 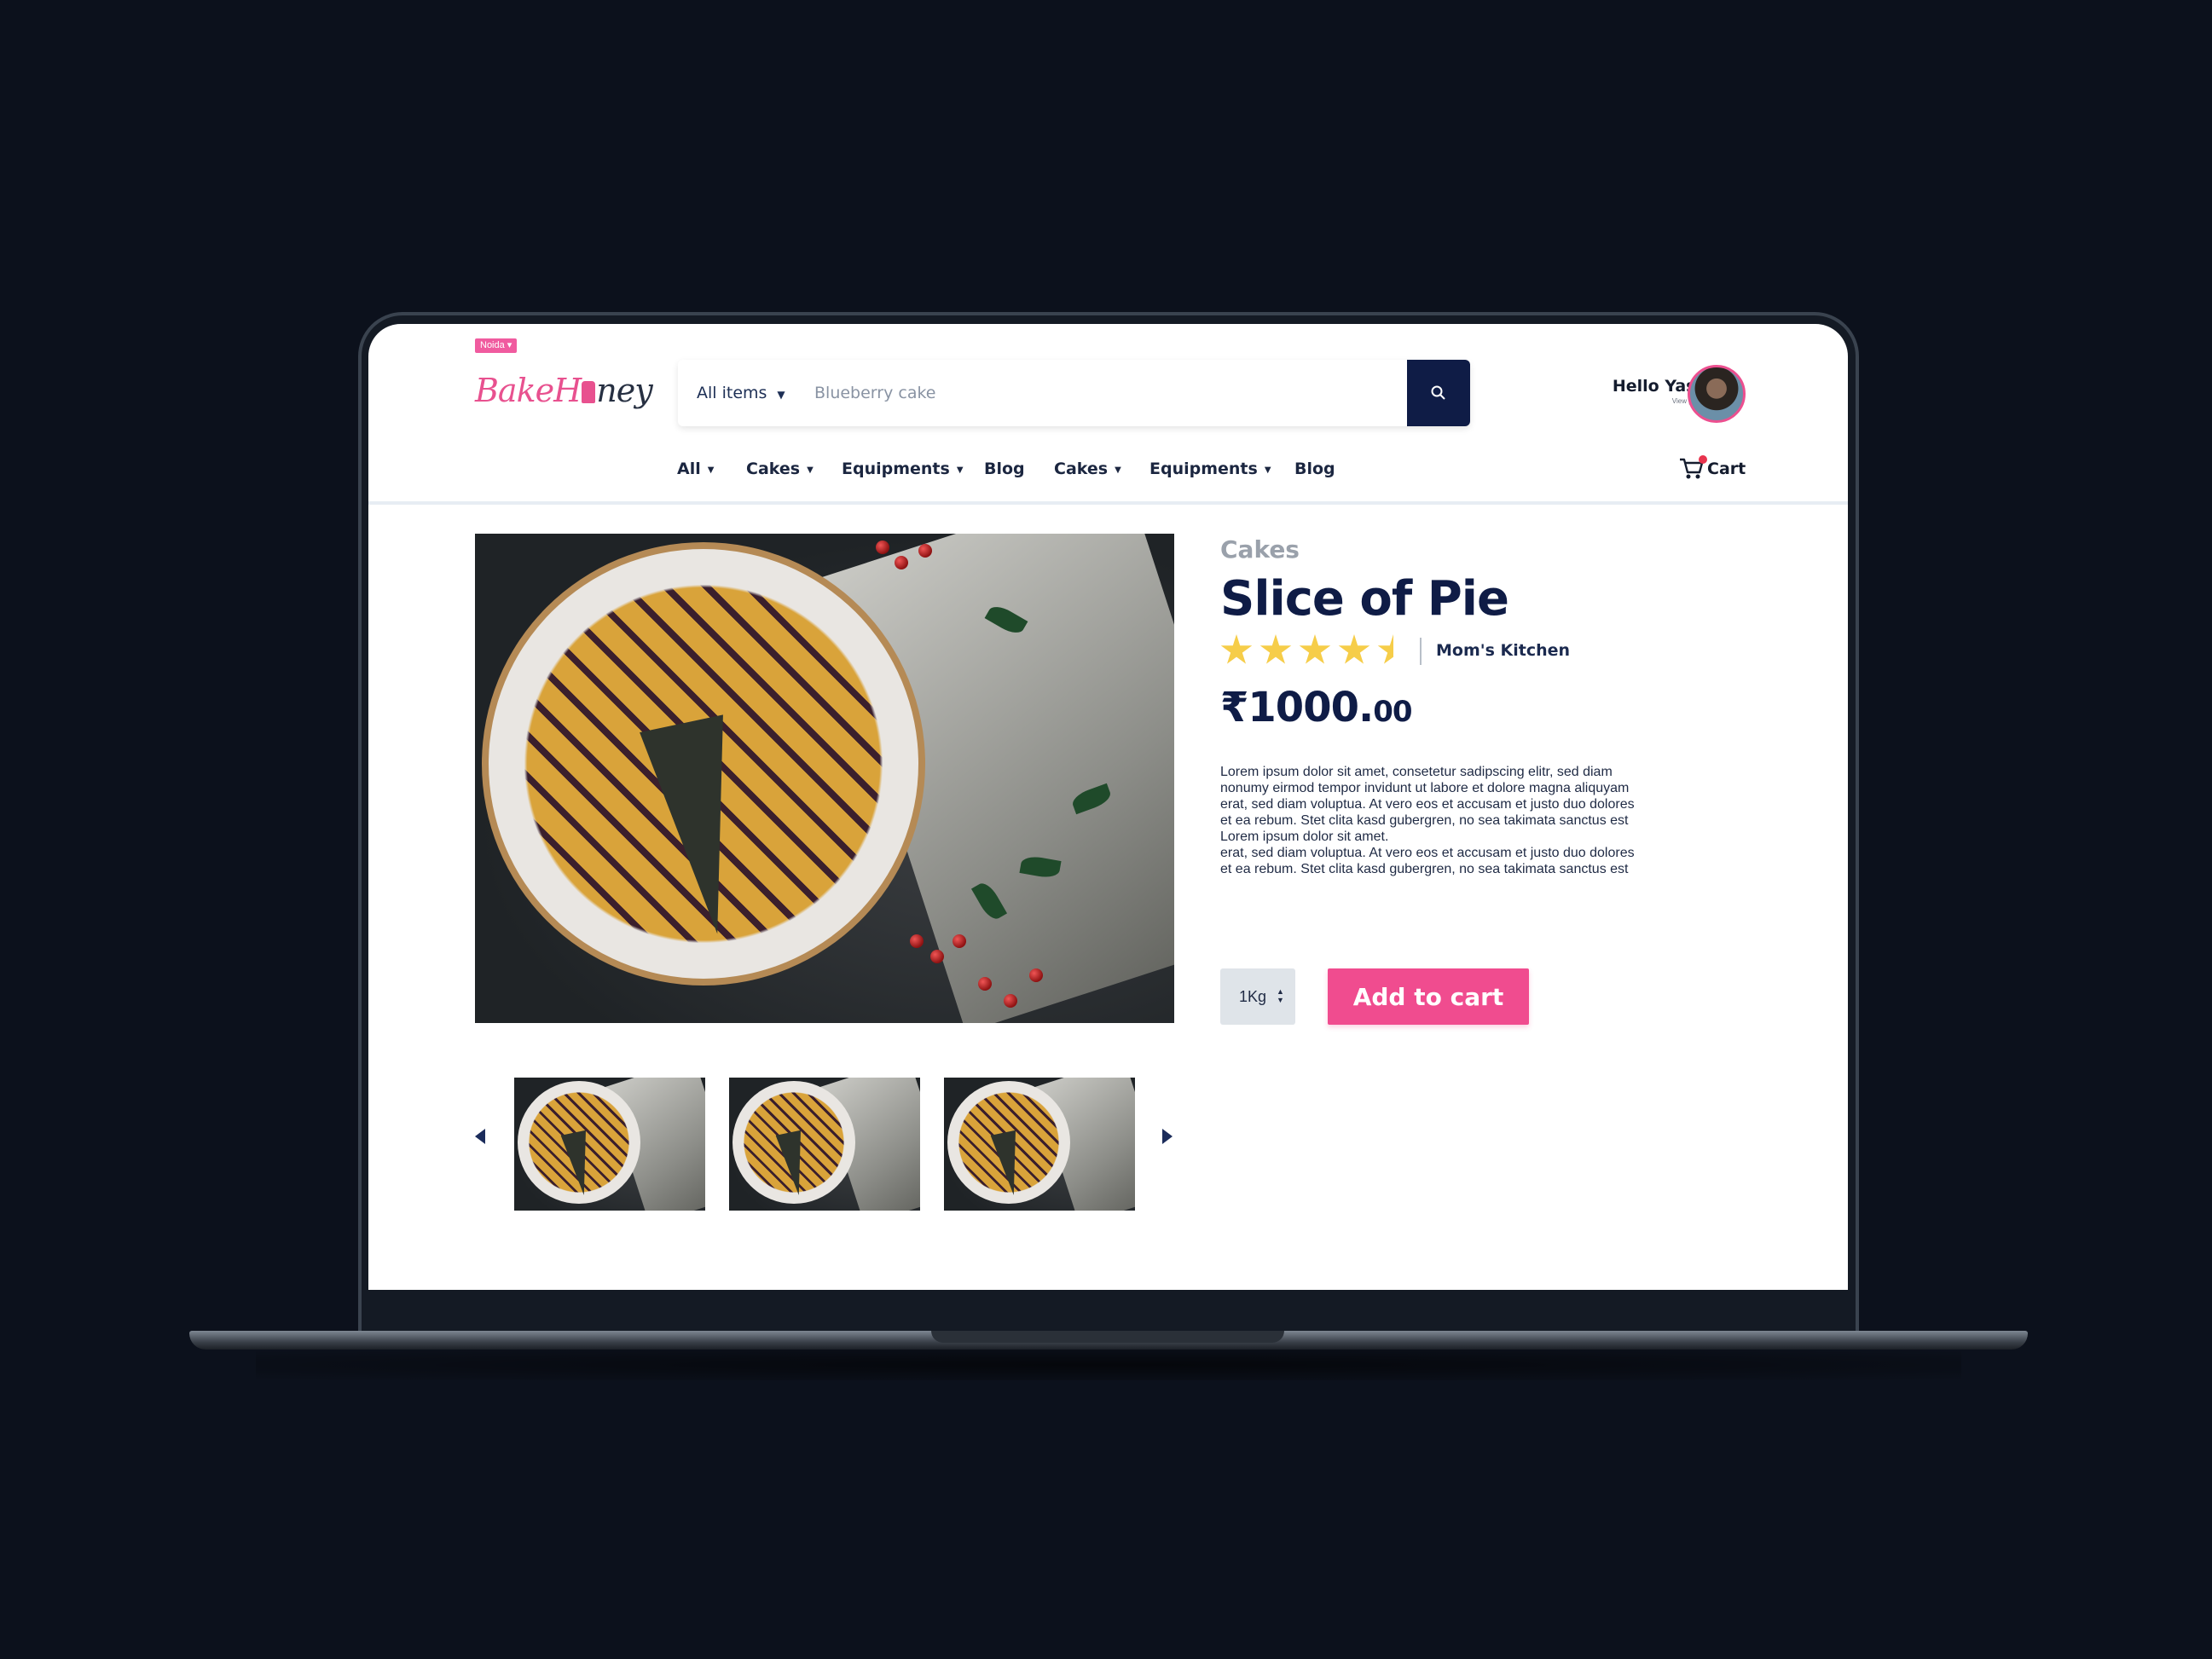 What do you see at coordinates (589, 392) in the screenshot?
I see `cake-logo-icon` at bounding box center [589, 392].